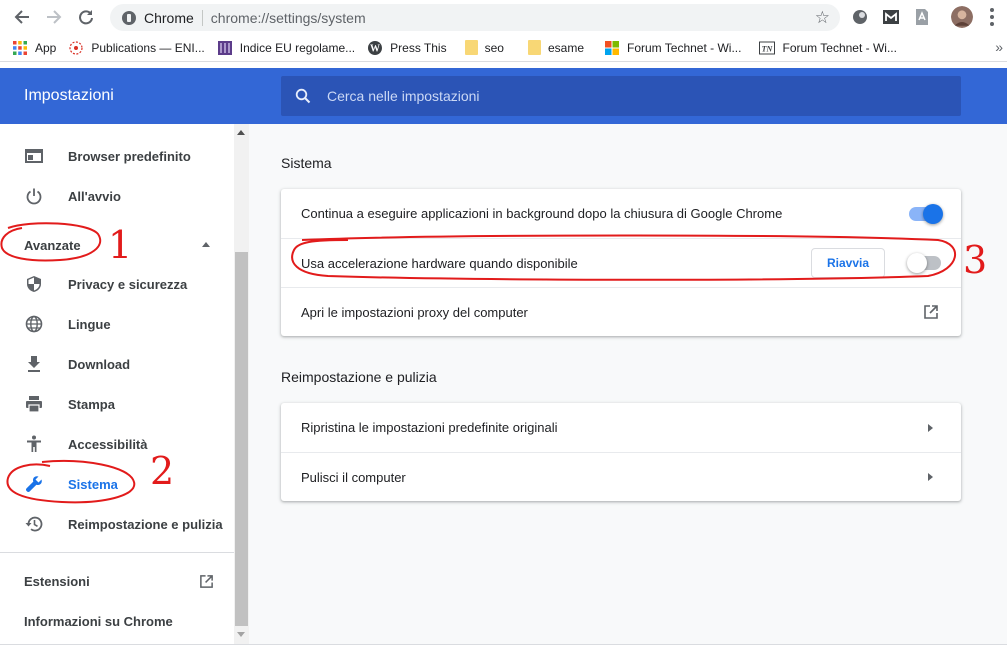  I want to click on sidebar-link-about-chrome: Informazioni su Chrome, so click(98, 621).